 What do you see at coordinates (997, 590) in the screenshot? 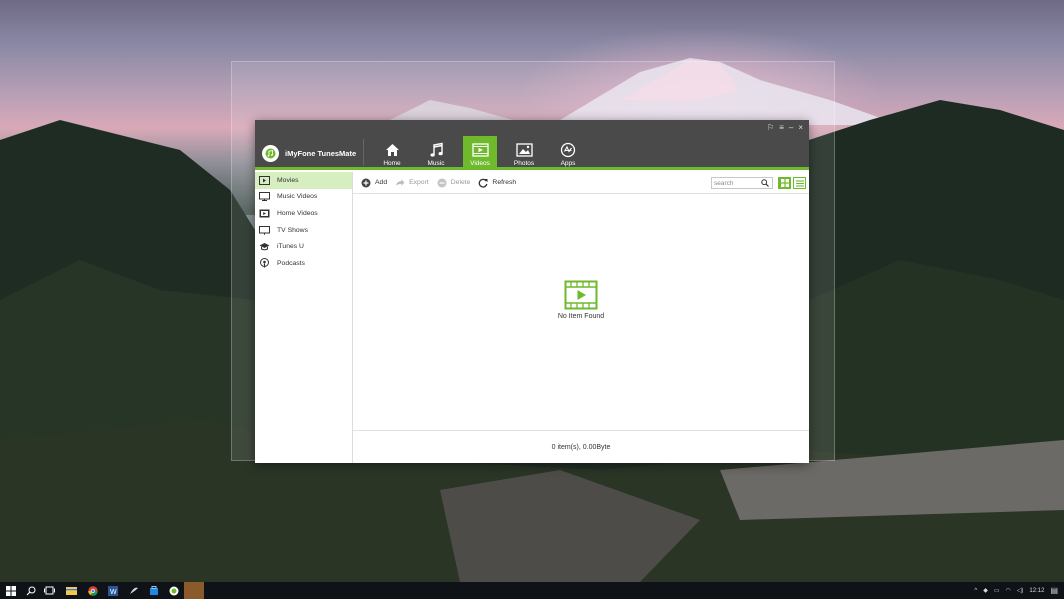
I see `network-icon: ▭` at bounding box center [997, 590].